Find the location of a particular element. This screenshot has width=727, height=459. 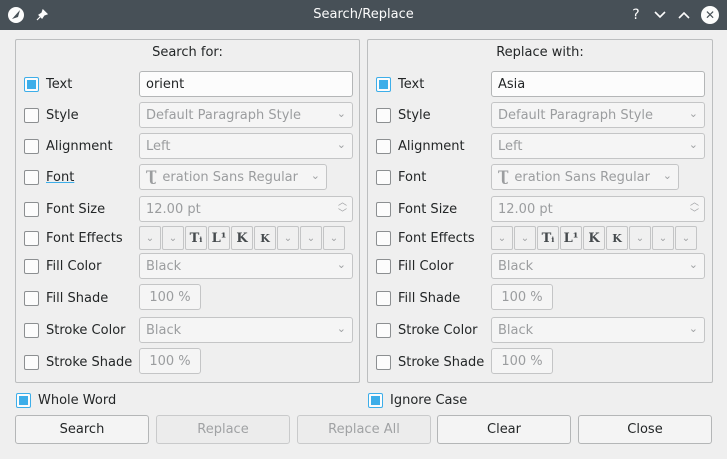

replace-button: Replace is located at coordinates (223, 429).